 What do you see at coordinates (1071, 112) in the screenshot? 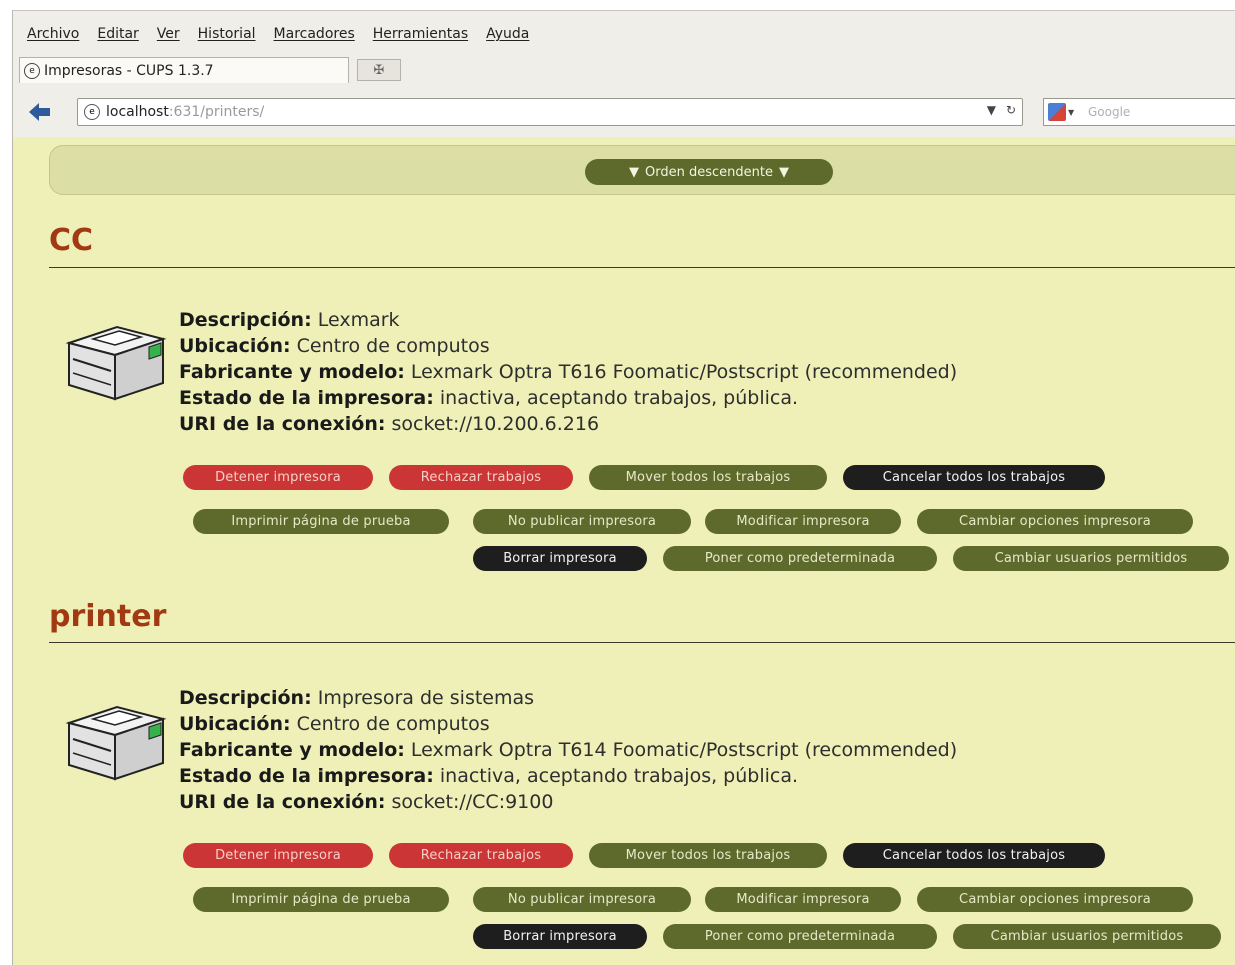
I see `chevron-down-icon: ▼` at bounding box center [1071, 112].